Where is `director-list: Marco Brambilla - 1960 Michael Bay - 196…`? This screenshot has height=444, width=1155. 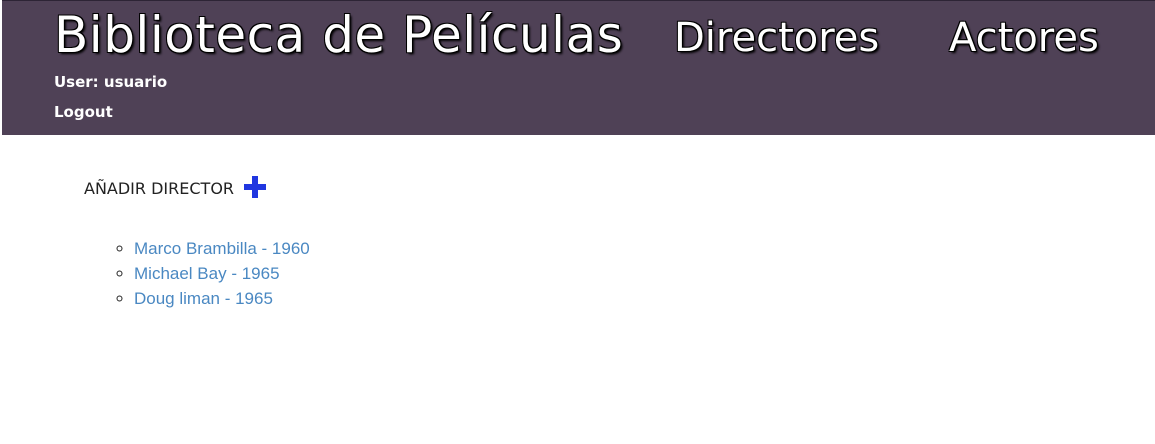
director-list: Marco Brambilla - 1960 Michael Bay - 196… is located at coordinates (202, 273).